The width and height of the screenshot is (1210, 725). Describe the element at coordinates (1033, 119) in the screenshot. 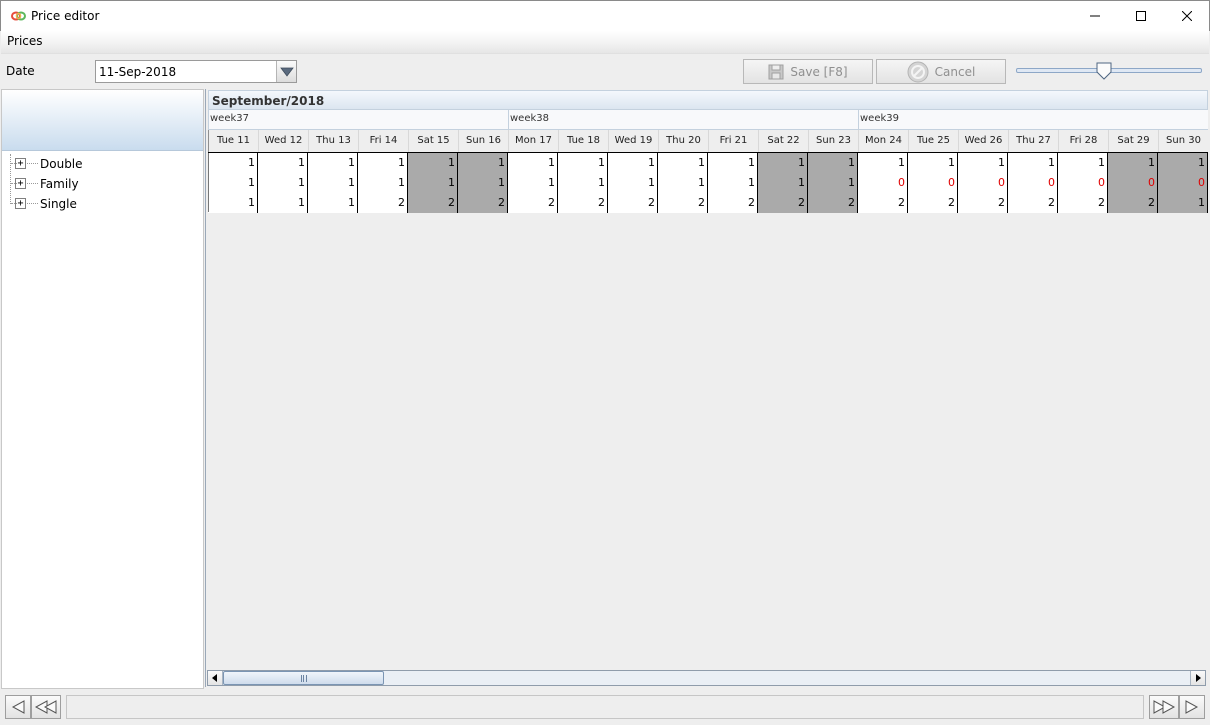

I see `week-label: week39` at that location.